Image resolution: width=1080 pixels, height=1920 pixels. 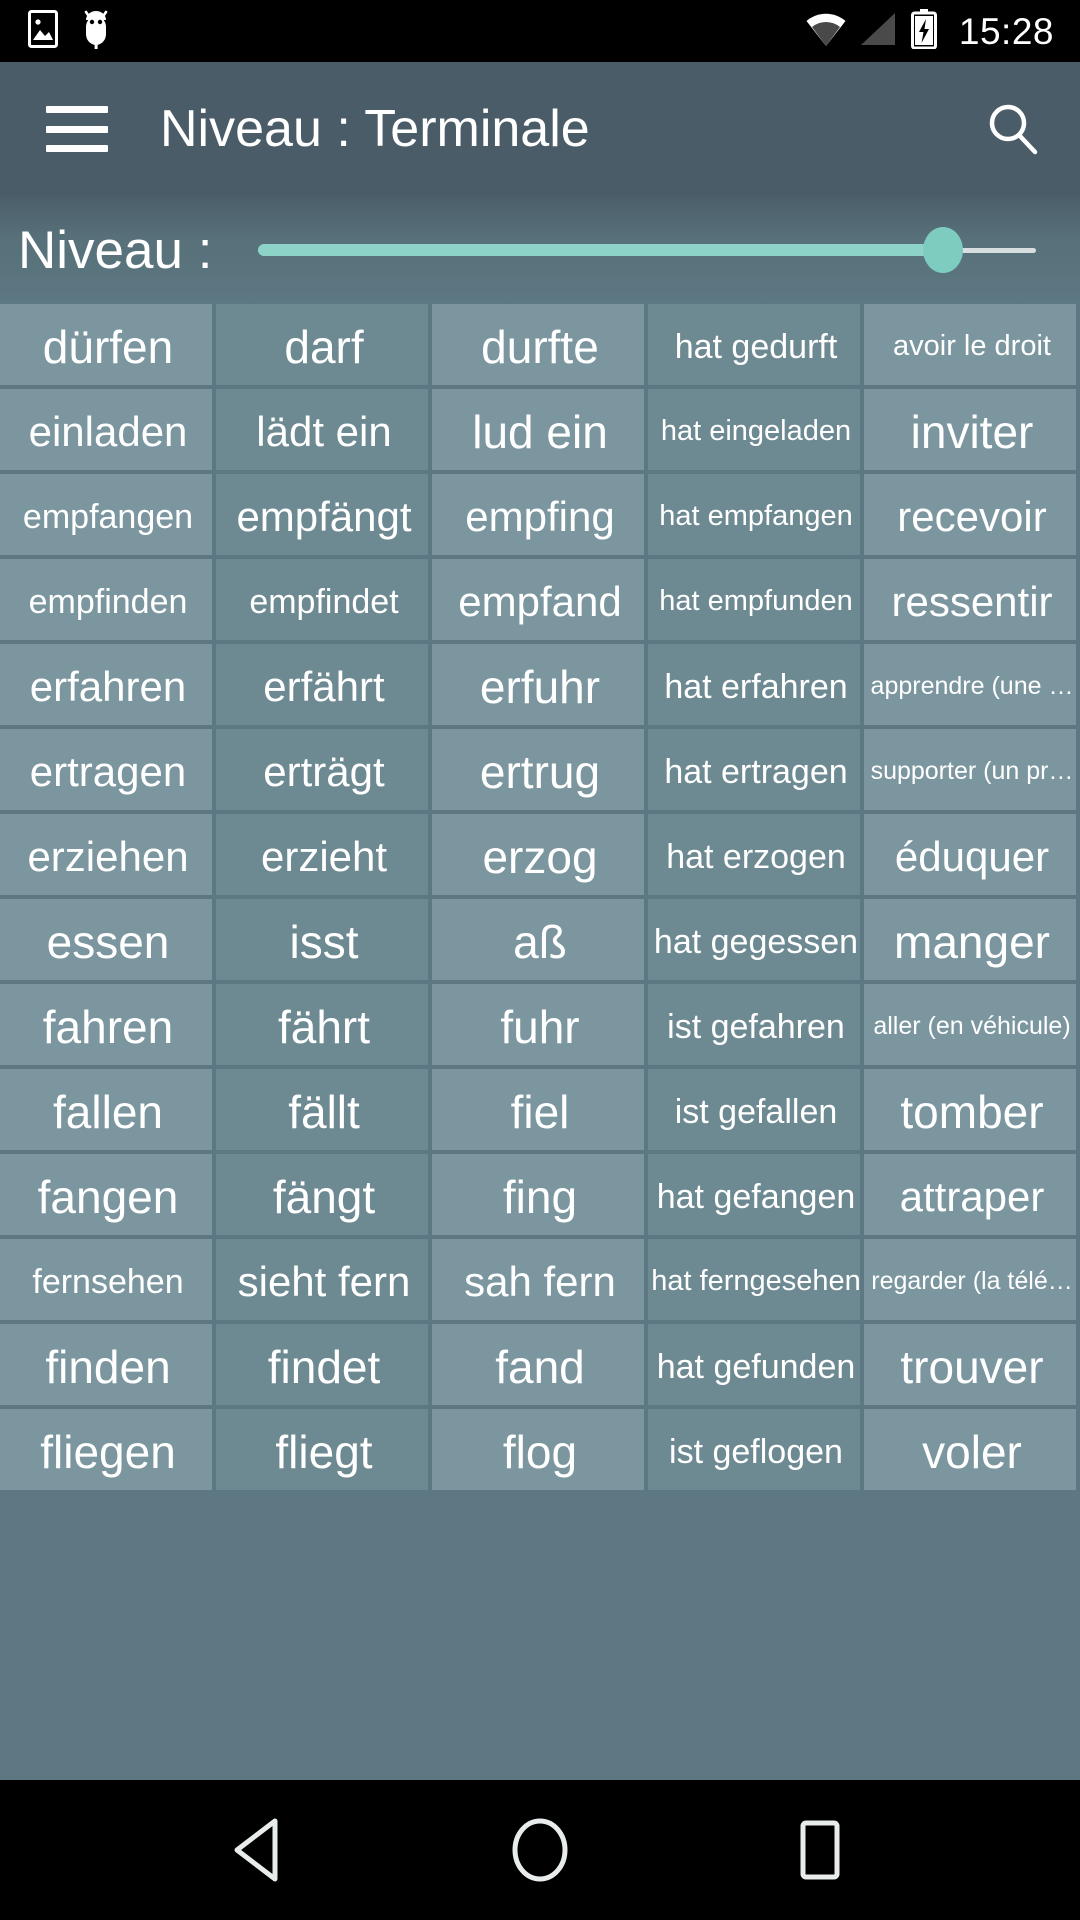 What do you see at coordinates (972, 1026) in the screenshot?
I see `table-cell-traduction: aller (en véhicule)` at bounding box center [972, 1026].